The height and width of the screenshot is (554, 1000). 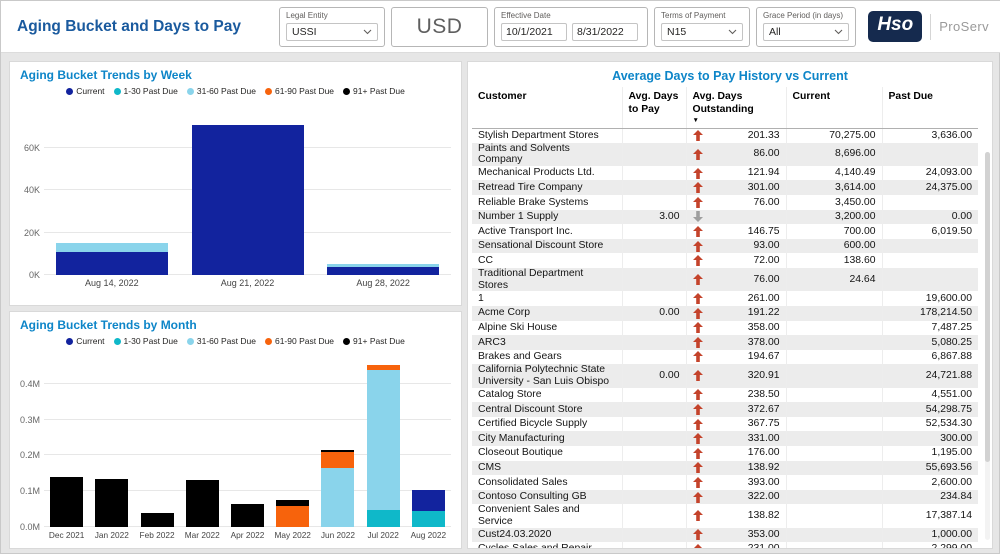 I want to click on y-axis-tick: 60K, so click(x=31, y=147).